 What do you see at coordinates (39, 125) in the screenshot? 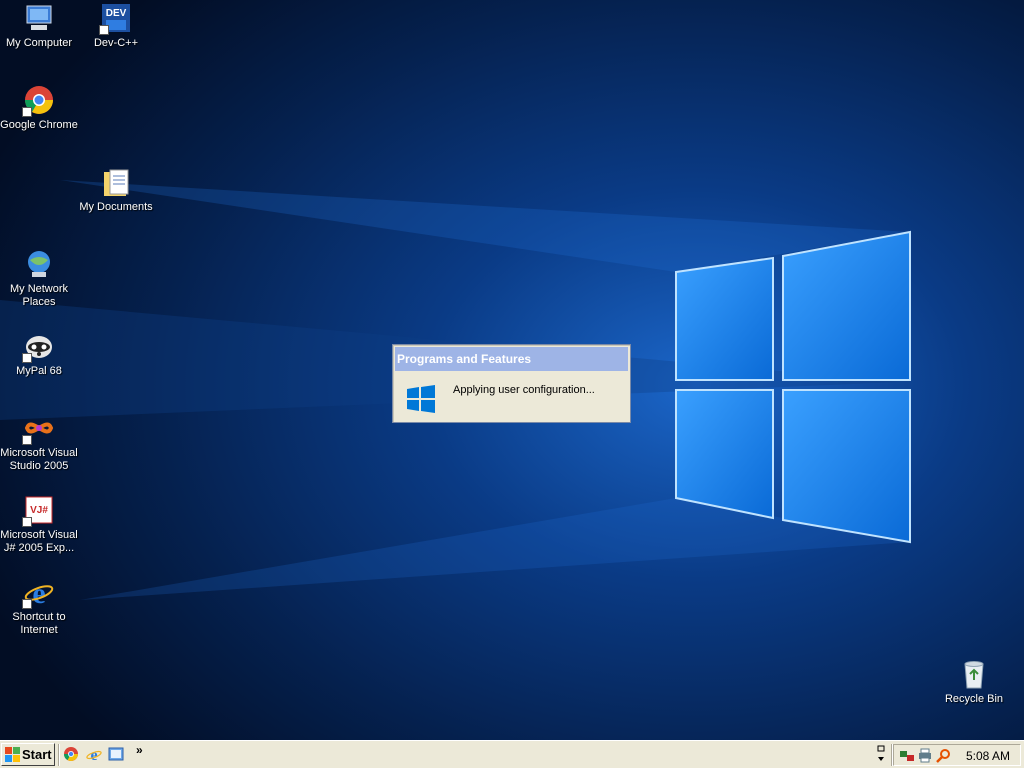
I see `desktop-icon-label: Google Chrome` at bounding box center [39, 125].